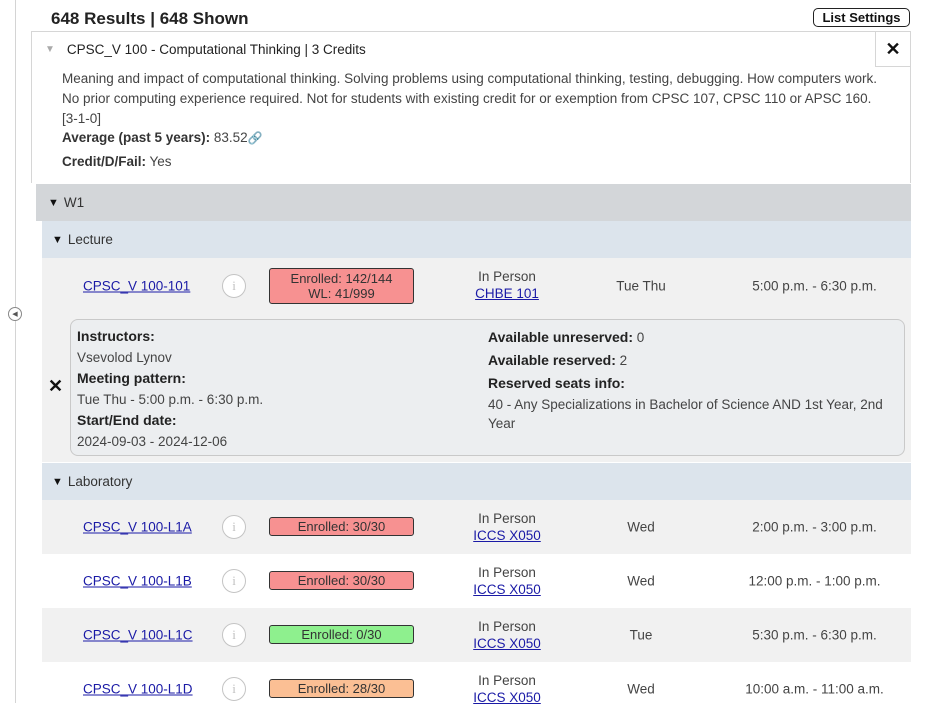 This screenshot has width=931, height=716. What do you see at coordinates (137, 527) in the screenshot?
I see `section-link: CPSC_V 100-L1A` at bounding box center [137, 527].